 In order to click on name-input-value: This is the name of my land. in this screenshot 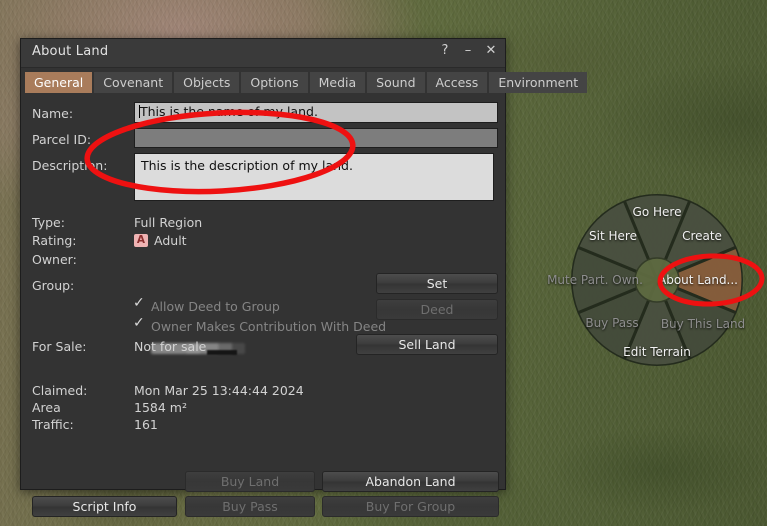, I will do `click(229, 111)`.